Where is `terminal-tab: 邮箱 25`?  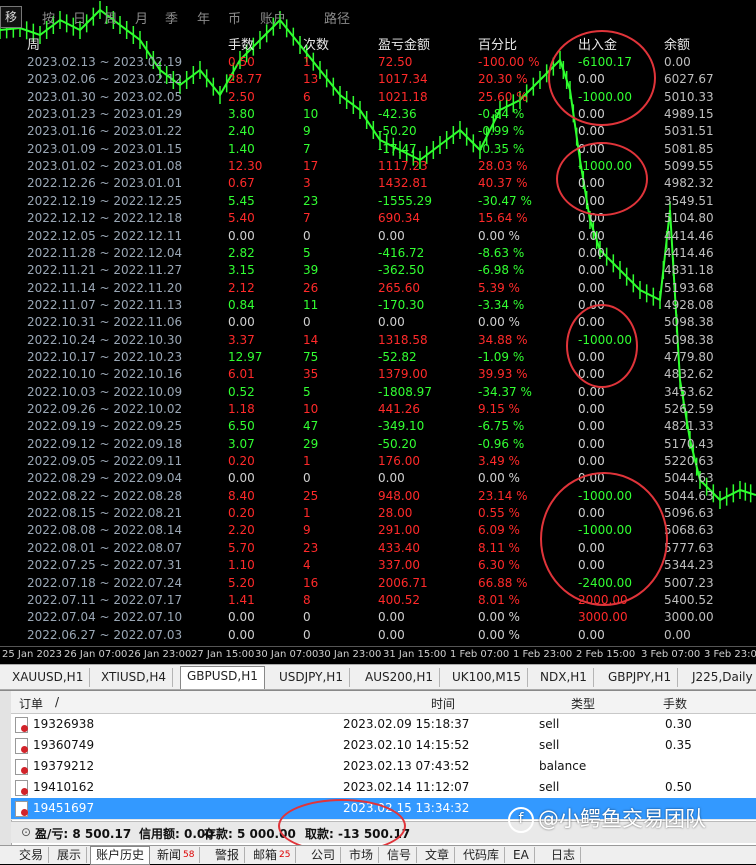 terminal-tab: 邮箱 25 is located at coordinates (272, 855).